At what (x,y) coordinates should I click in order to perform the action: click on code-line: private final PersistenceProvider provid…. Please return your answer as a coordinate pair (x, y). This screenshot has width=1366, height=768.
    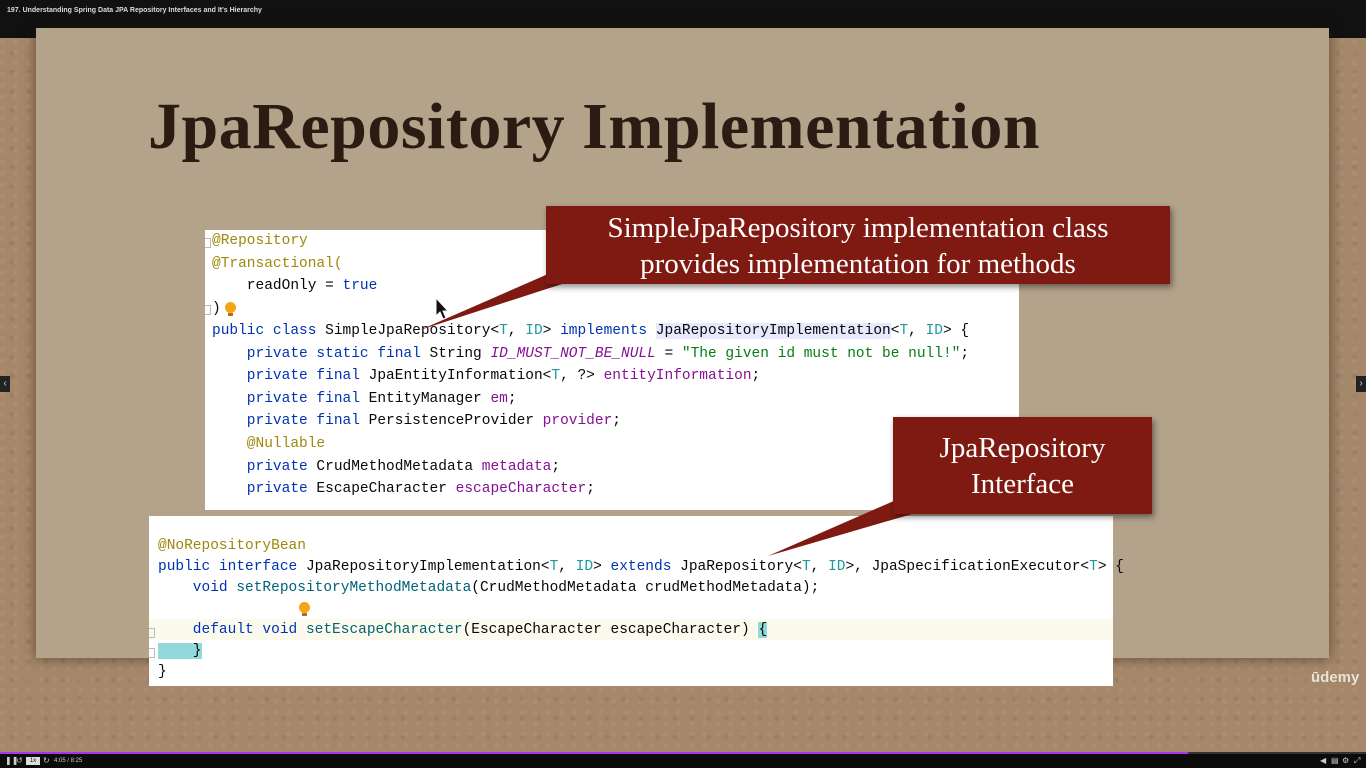
    Looking at the image, I should click on (416, 421).